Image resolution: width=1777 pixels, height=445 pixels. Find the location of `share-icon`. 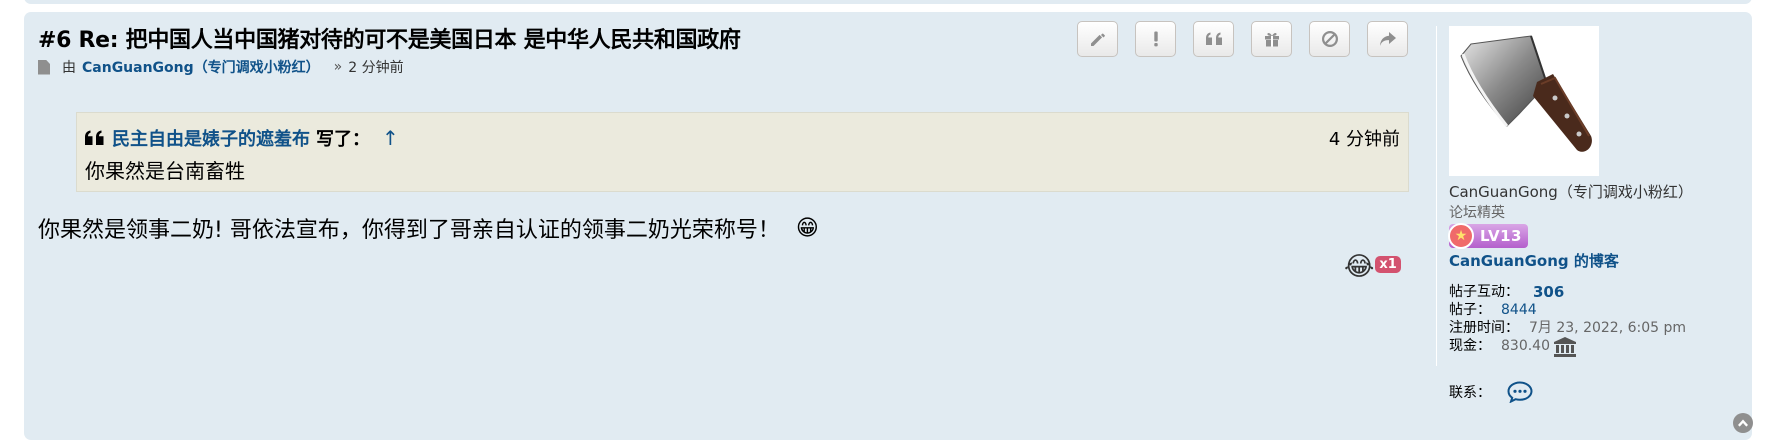

share-icon is located at coordinates (1387, 39).